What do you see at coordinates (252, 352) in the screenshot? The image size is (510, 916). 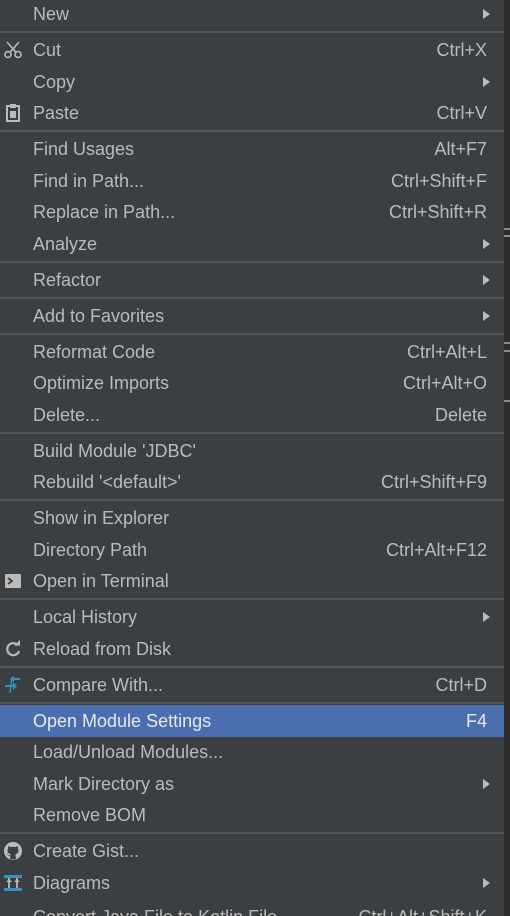 I see `menu-item-reformat-code: Reformat Code Ctrl+Alt+L` at bounding box center [252, 352].